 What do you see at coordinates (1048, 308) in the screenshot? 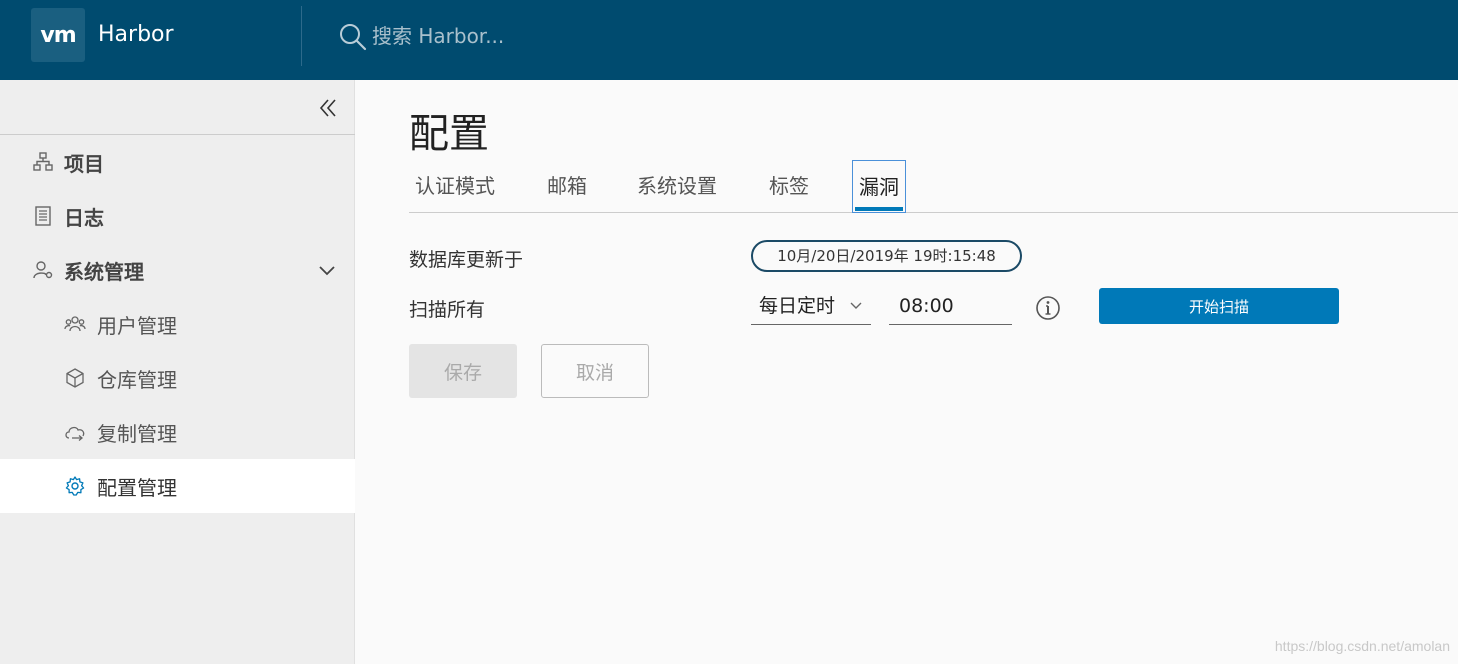
I see `info-icon` at bounding box center [1048, 308].